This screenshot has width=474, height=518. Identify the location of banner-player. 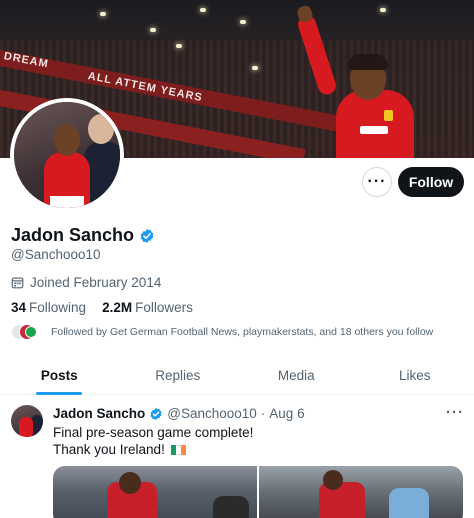
(354, 81).